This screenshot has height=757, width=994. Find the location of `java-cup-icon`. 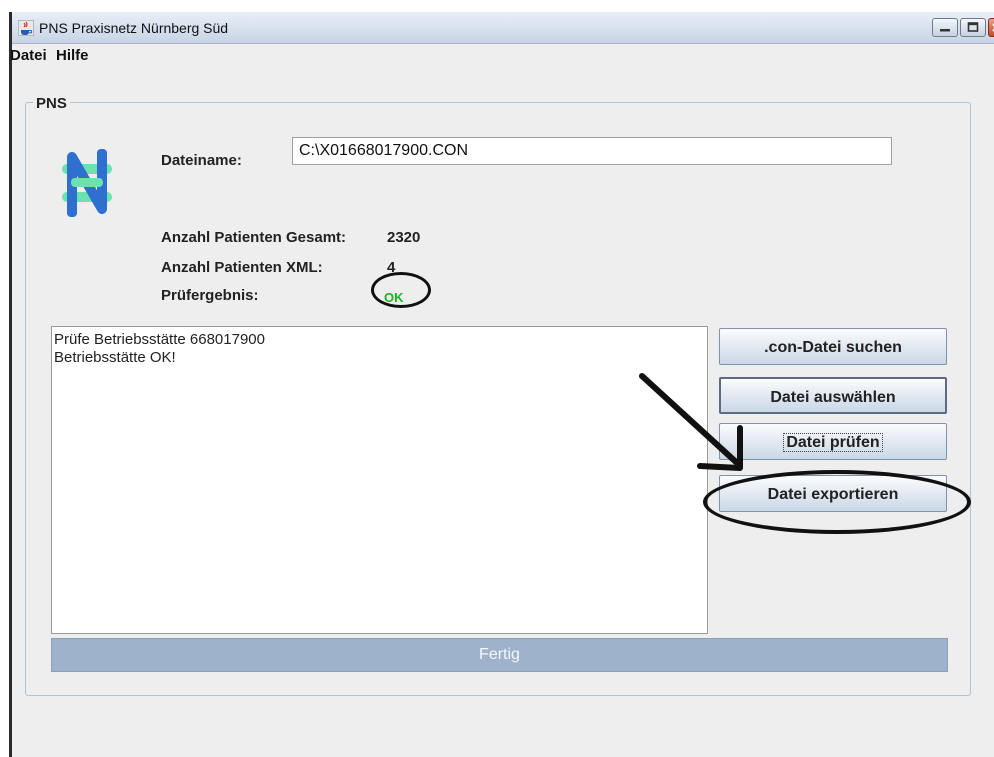

java-cup-icon is located at coordinates (26, 28).